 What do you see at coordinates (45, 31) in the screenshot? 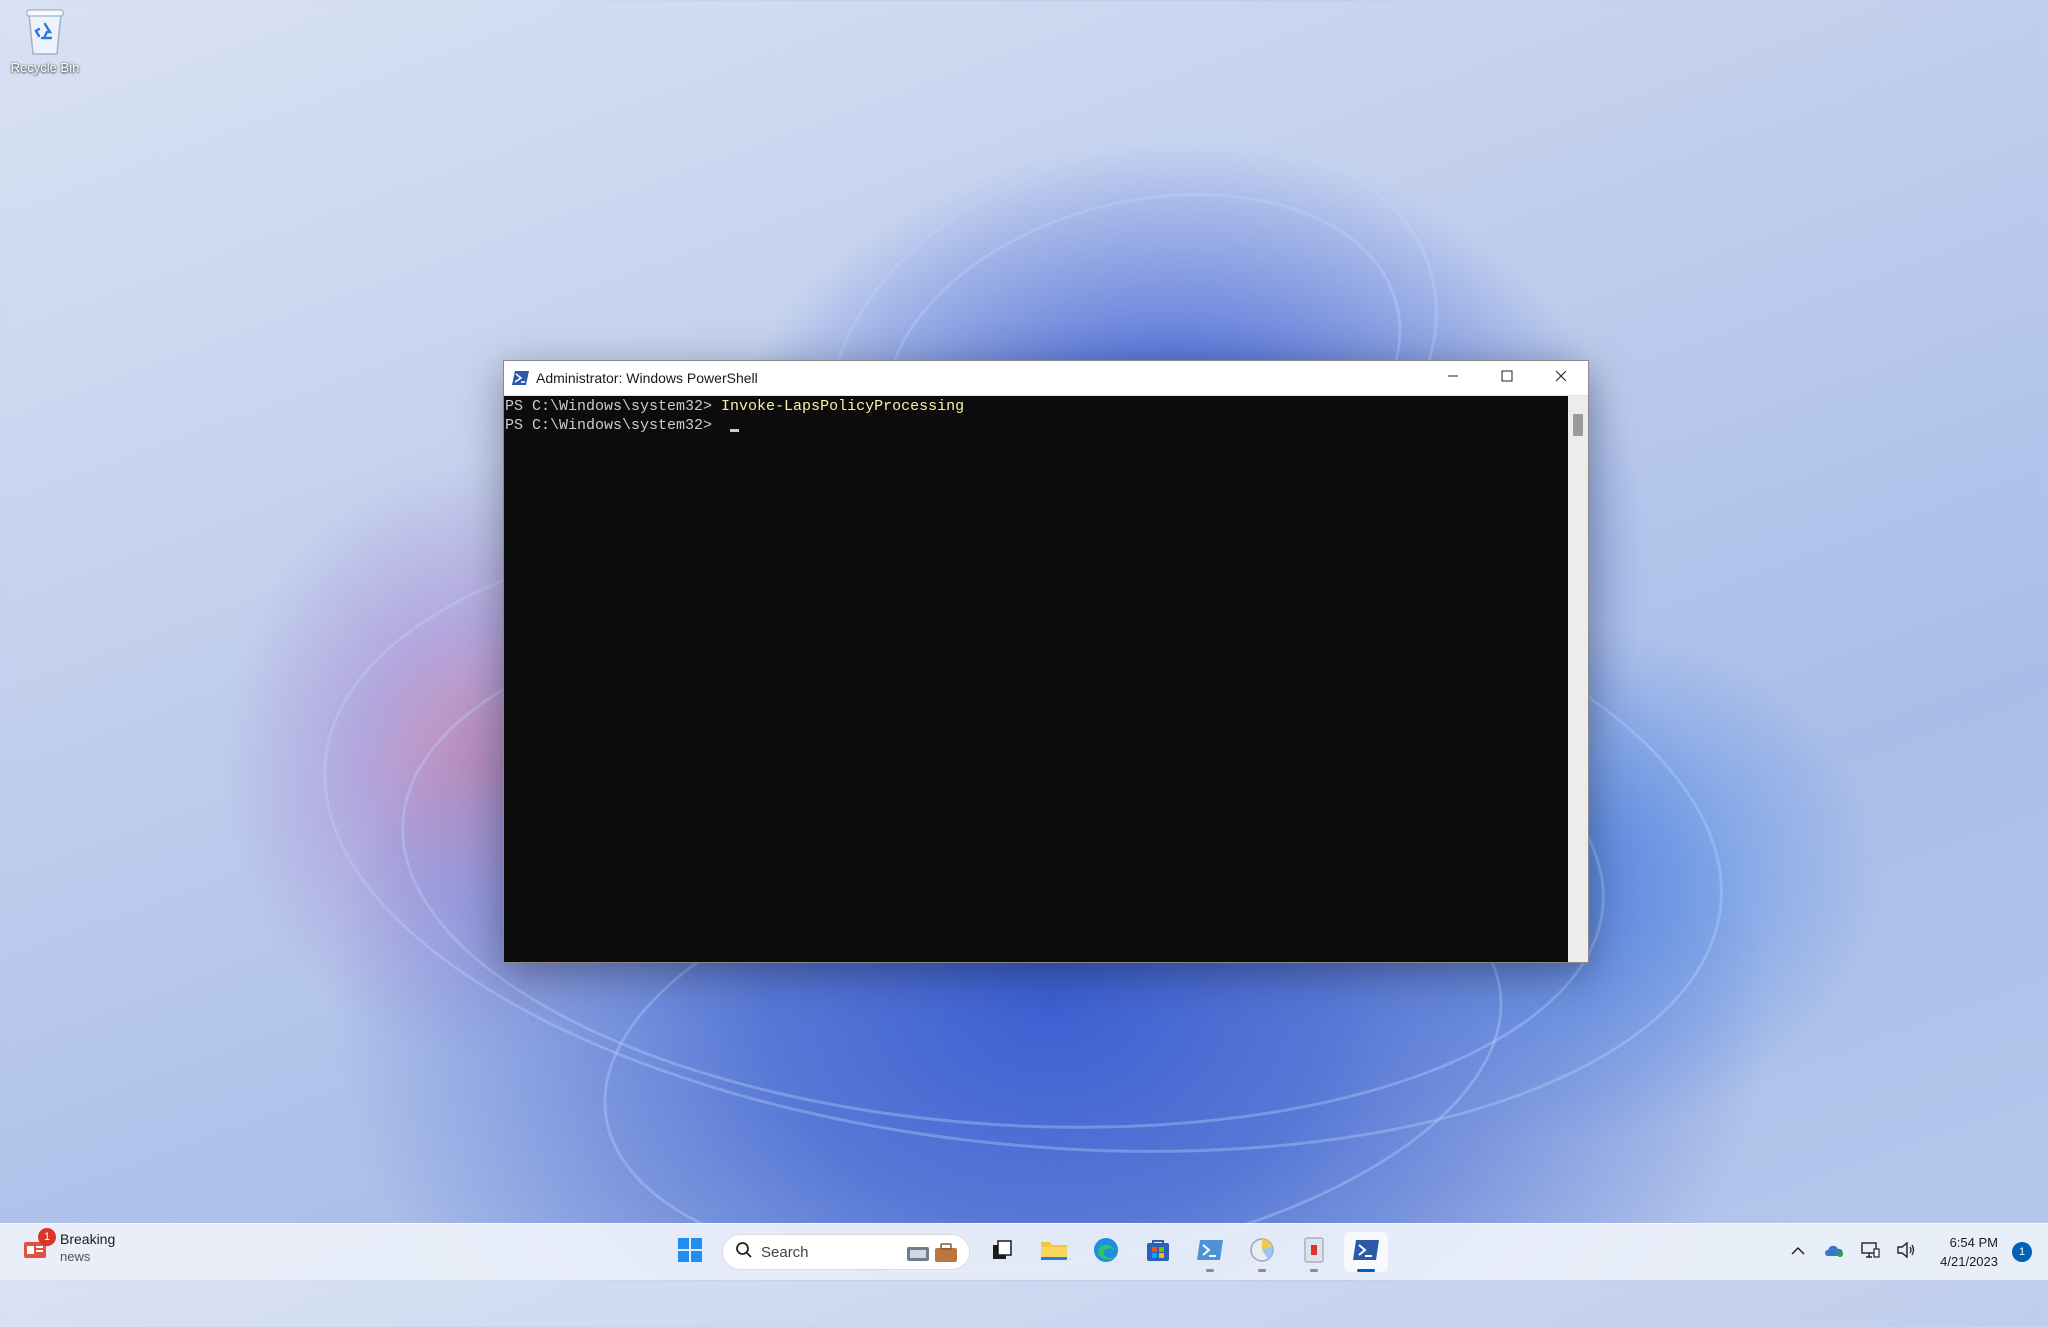
I see `recycle-bin-icon` at bounding box center [45, 31].